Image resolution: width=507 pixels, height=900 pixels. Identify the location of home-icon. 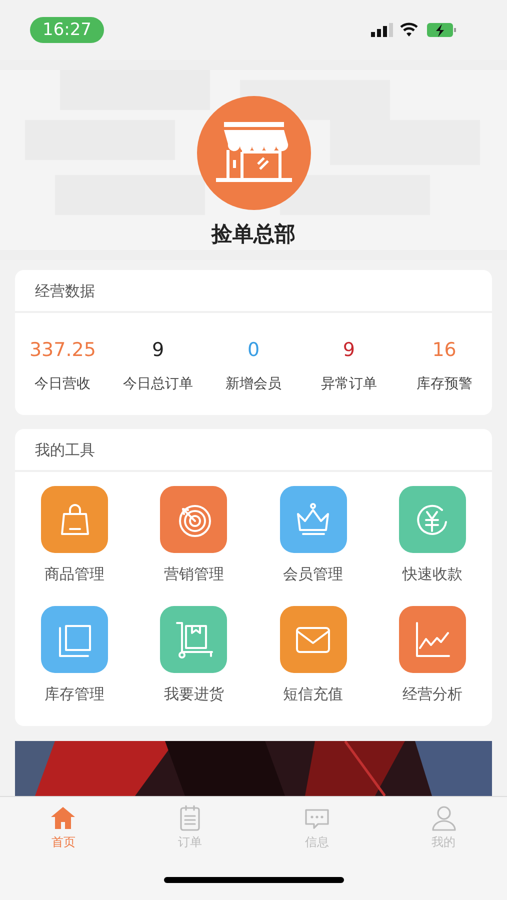
(63, 818).